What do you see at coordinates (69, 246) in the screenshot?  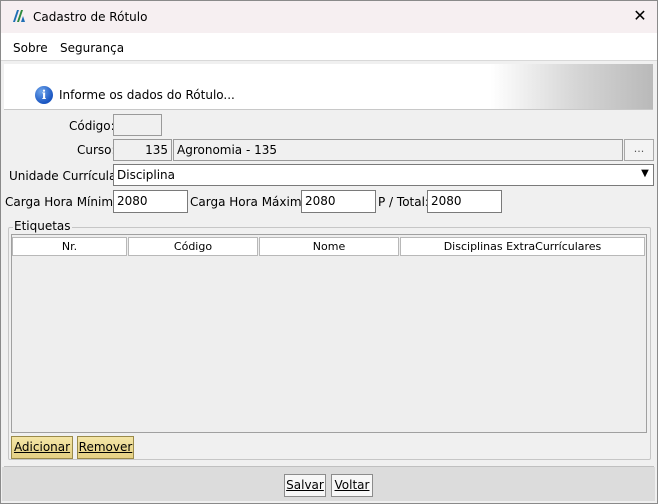 I see `column-header-nr: Nr.` at bounding box center [69, 246].